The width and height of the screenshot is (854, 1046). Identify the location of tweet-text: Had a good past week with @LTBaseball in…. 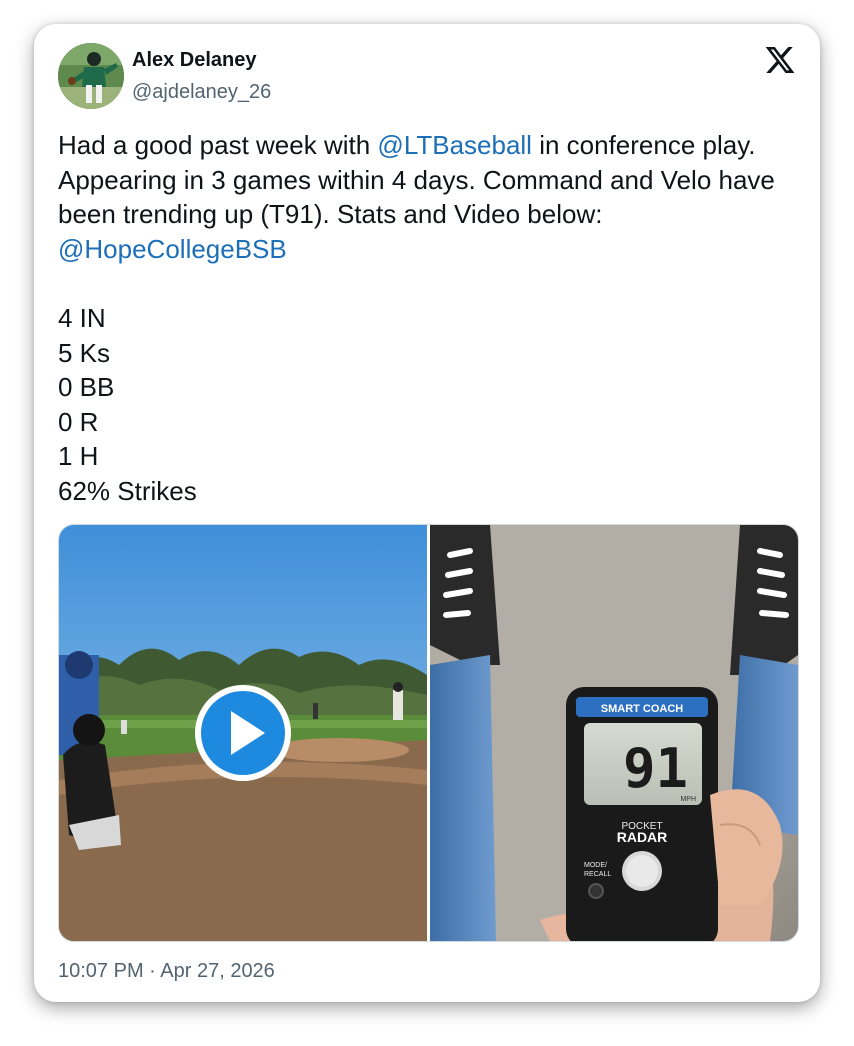
(428, 197).